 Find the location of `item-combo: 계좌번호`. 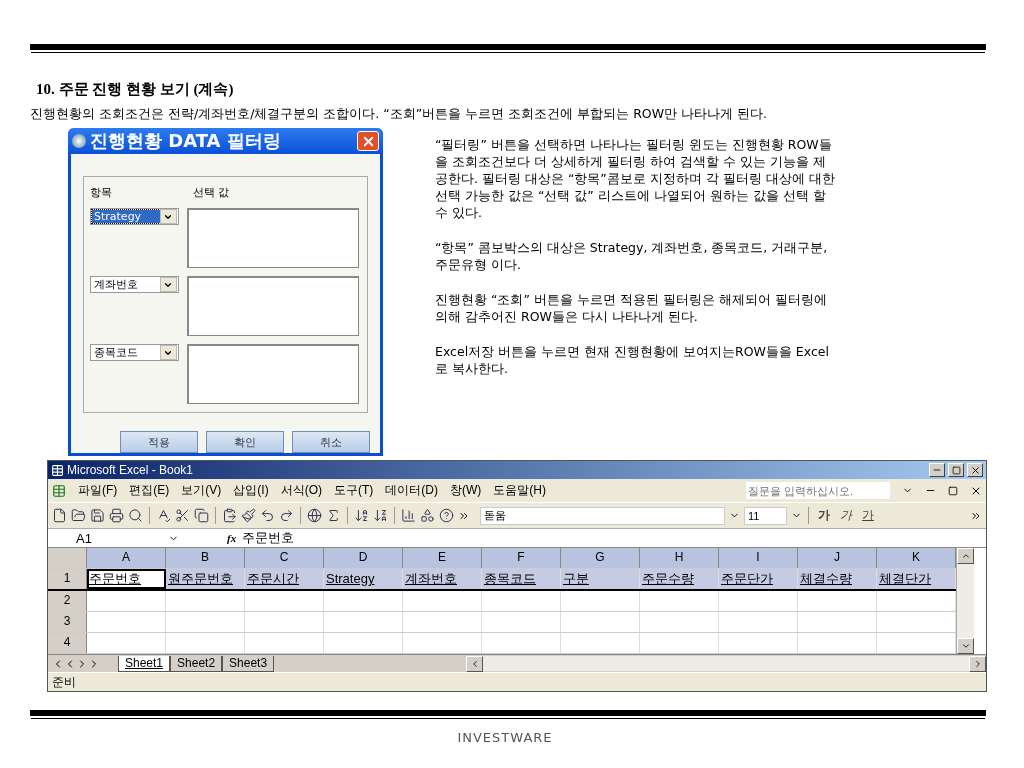

item-combo: 계좌번호 is located at coordinates (134, 284).